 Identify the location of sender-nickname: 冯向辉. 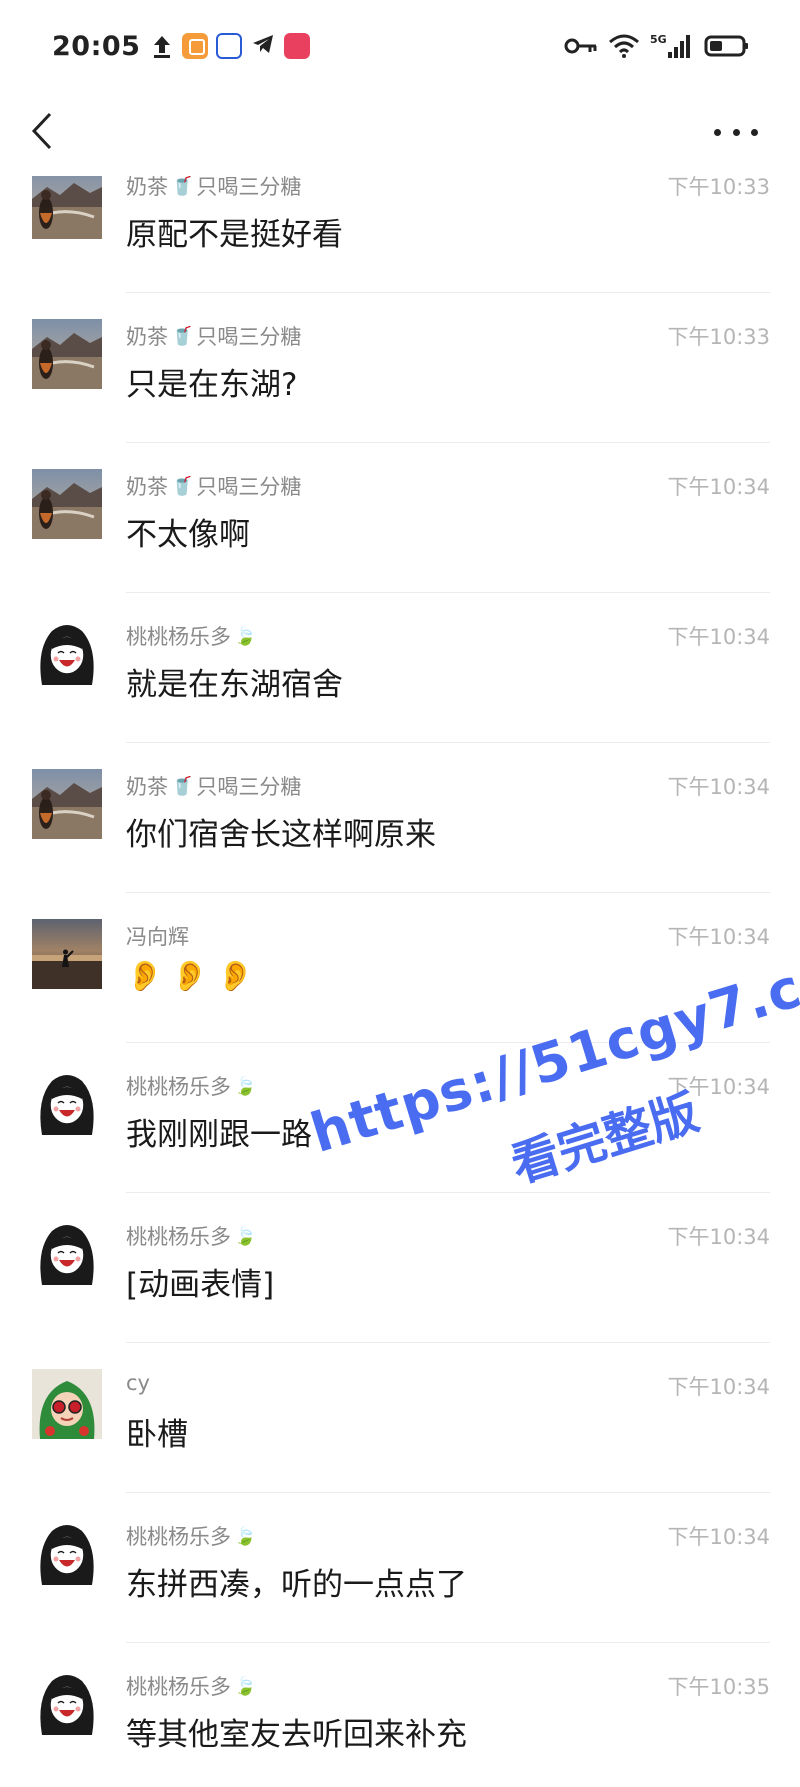
(157, 937).